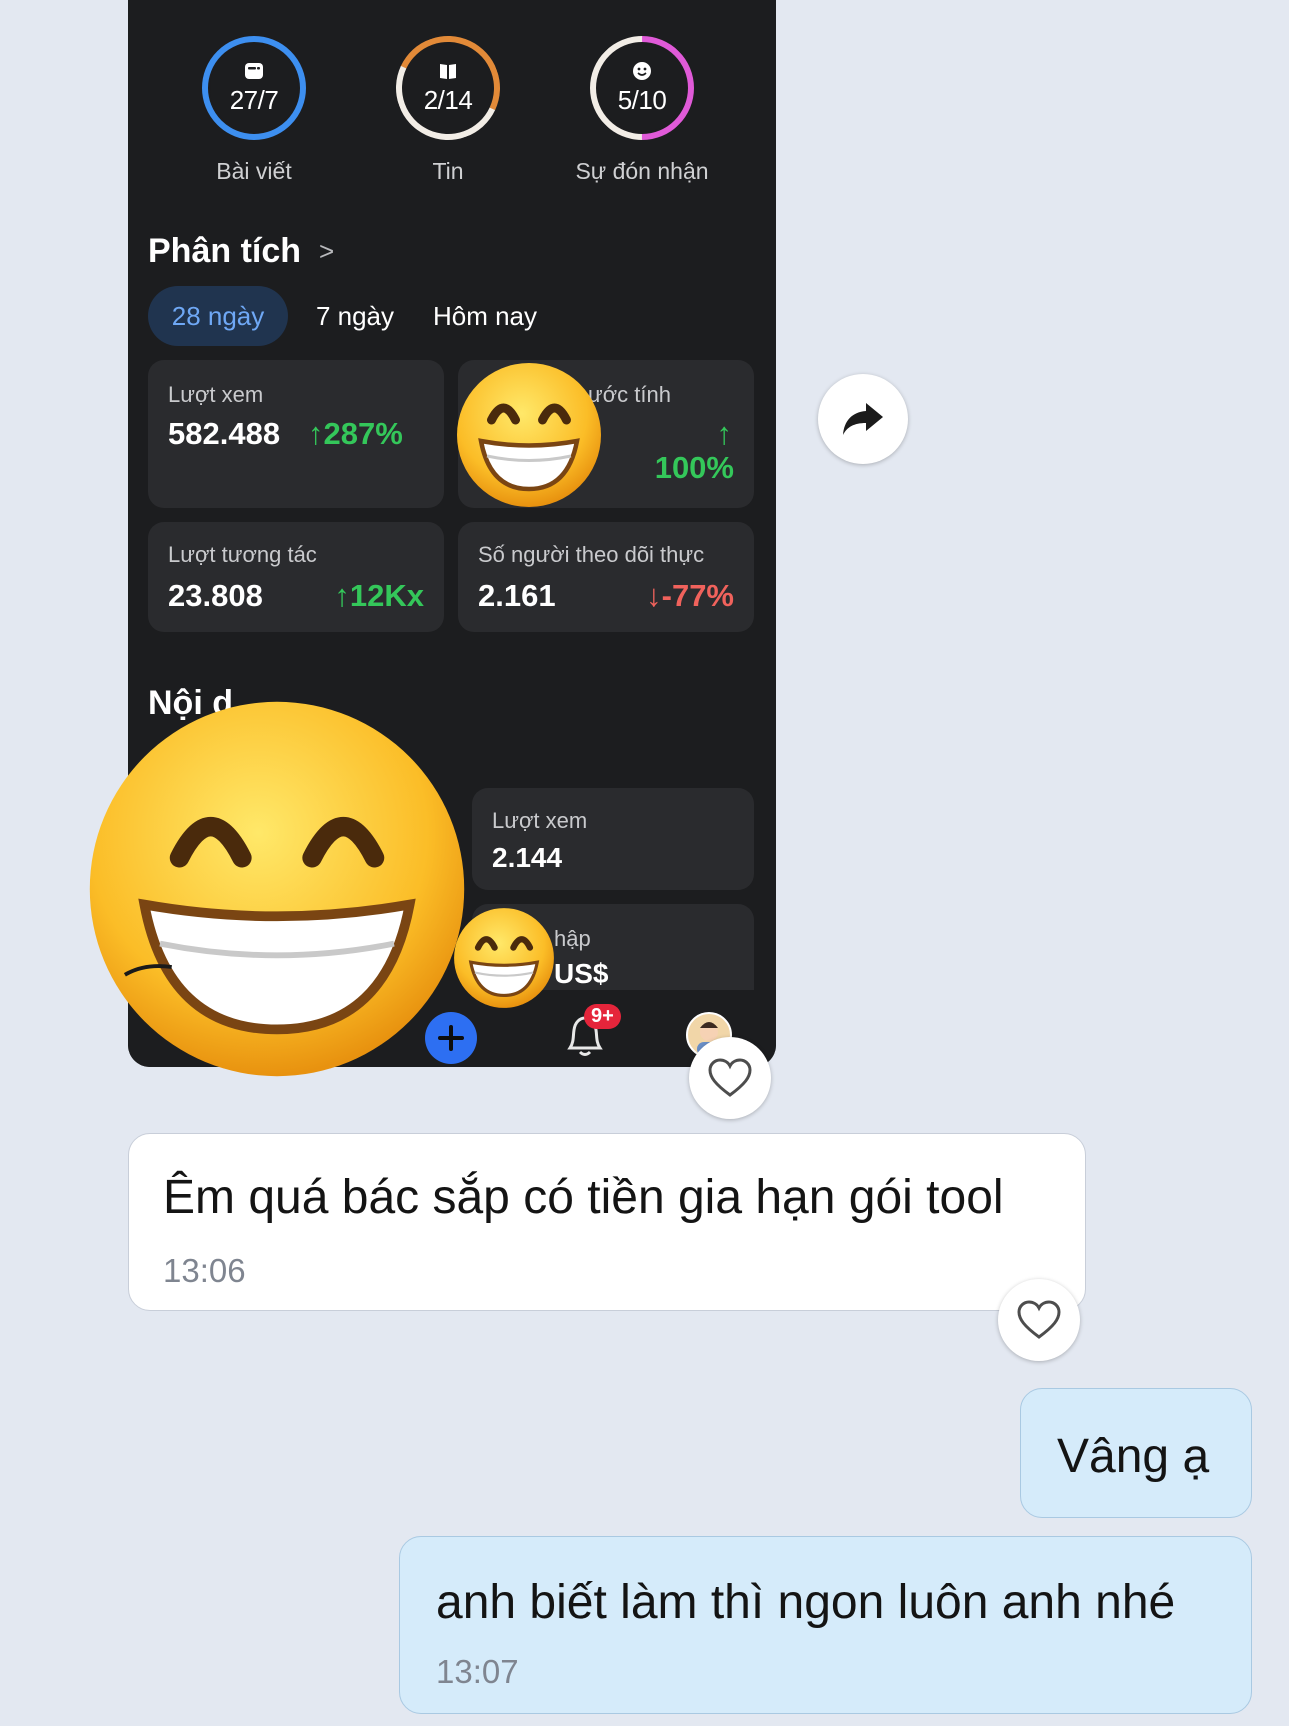 Image resolution: width=1289 pixels, height=1726 pixels. I want to click on card-income-label: hập, so click(572, 938).